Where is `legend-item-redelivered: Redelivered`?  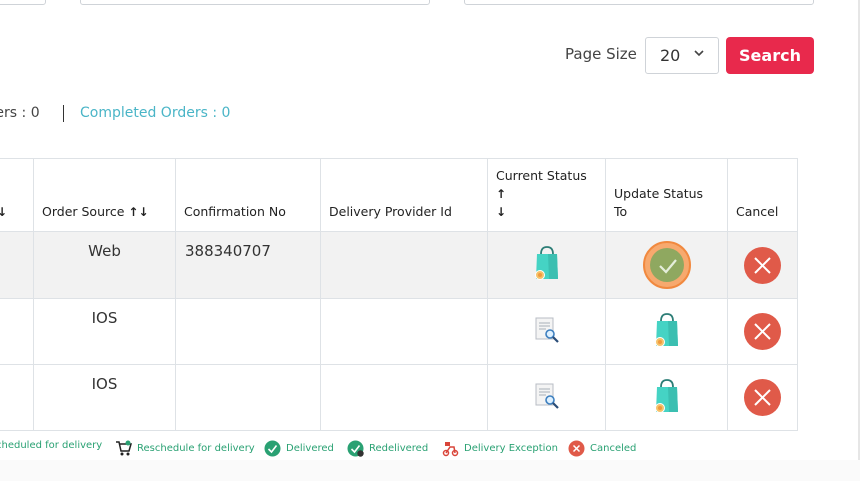 legend-item-redelivered: Redelivered is located at coordinates (387, 448).